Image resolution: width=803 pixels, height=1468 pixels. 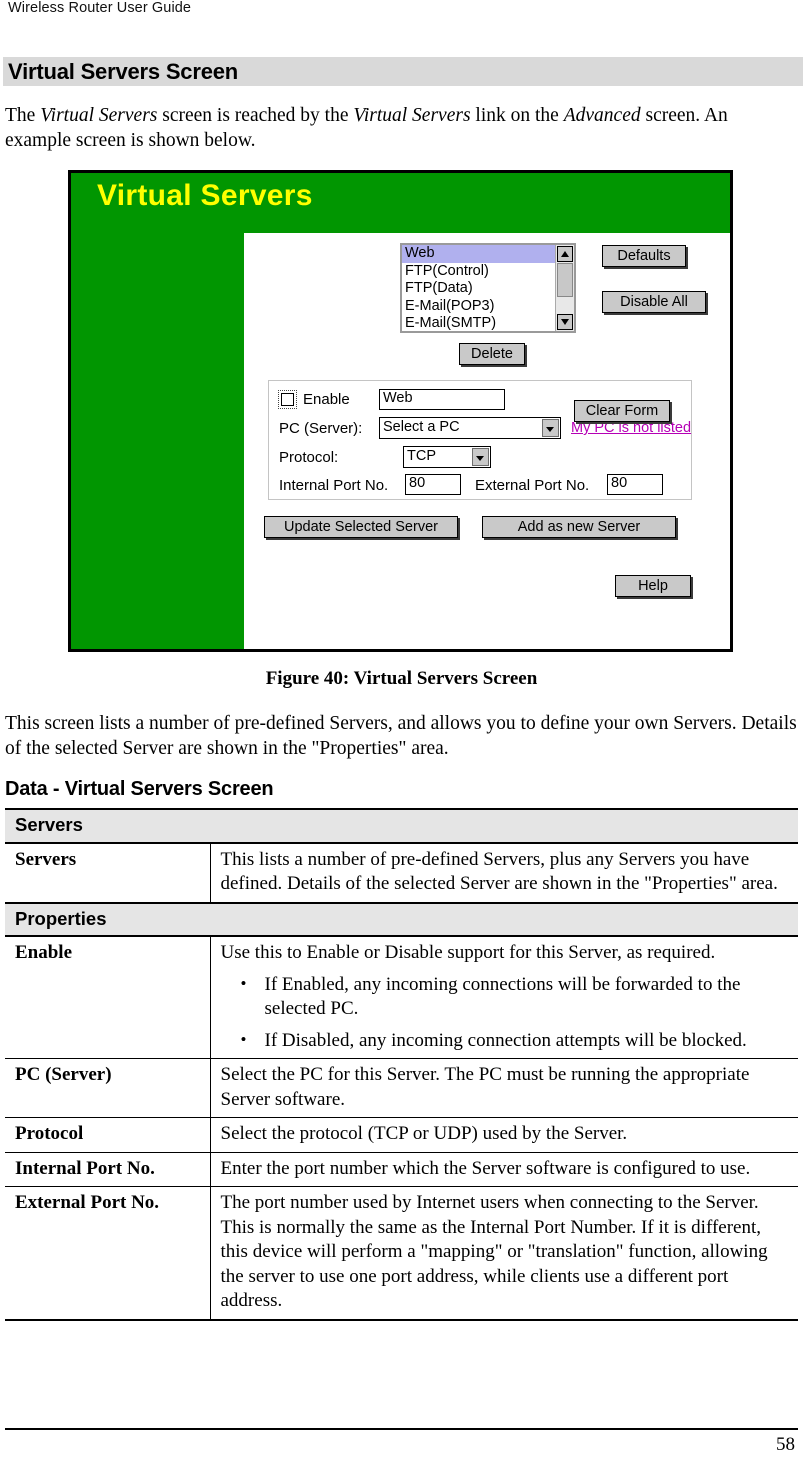 What do you see at coordinates (550, 428) in the screenshot?
I see `chevron-down-icon` at bounding box center [550, 428].